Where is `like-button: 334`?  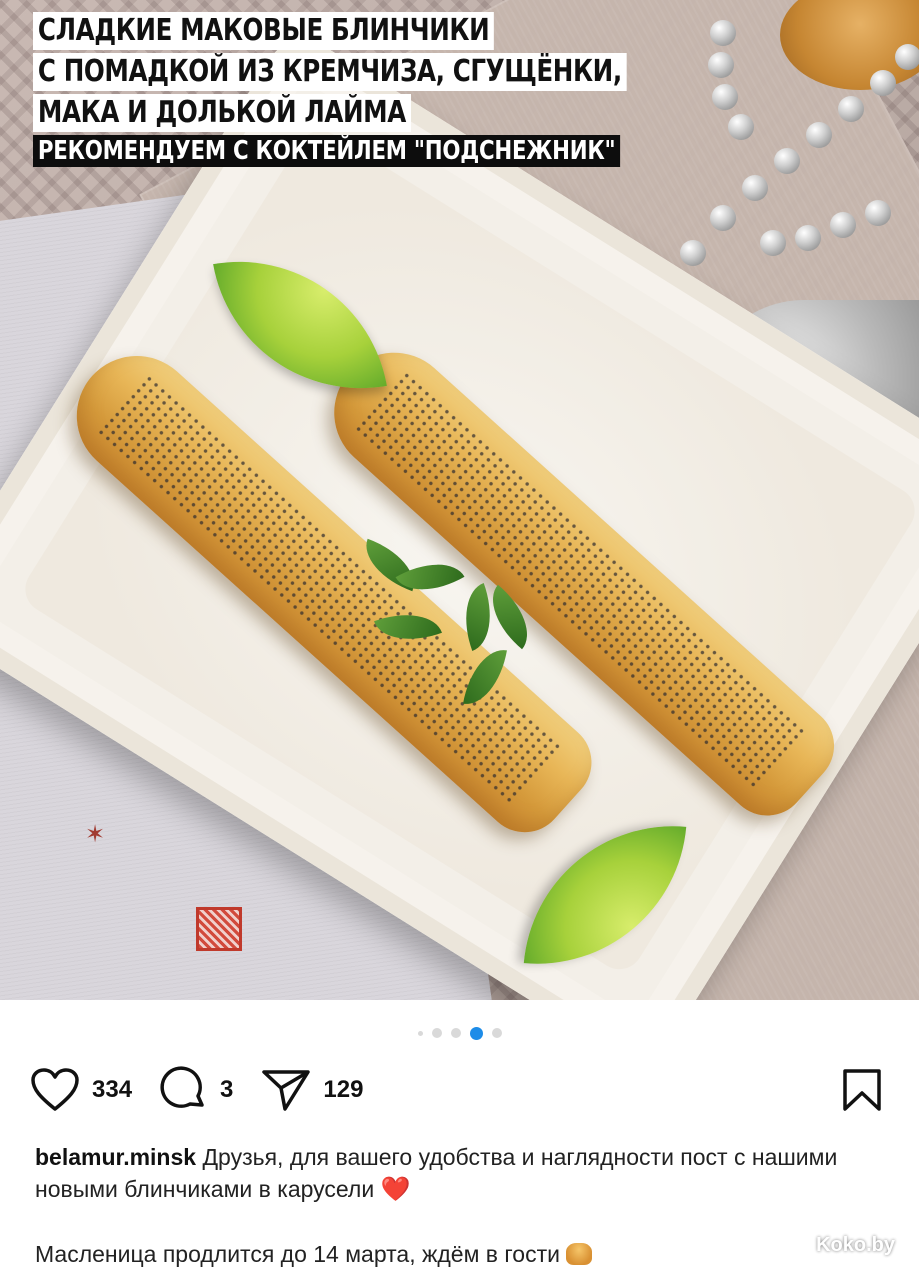 like-button: 334 is located at coordinates (81, 1090).